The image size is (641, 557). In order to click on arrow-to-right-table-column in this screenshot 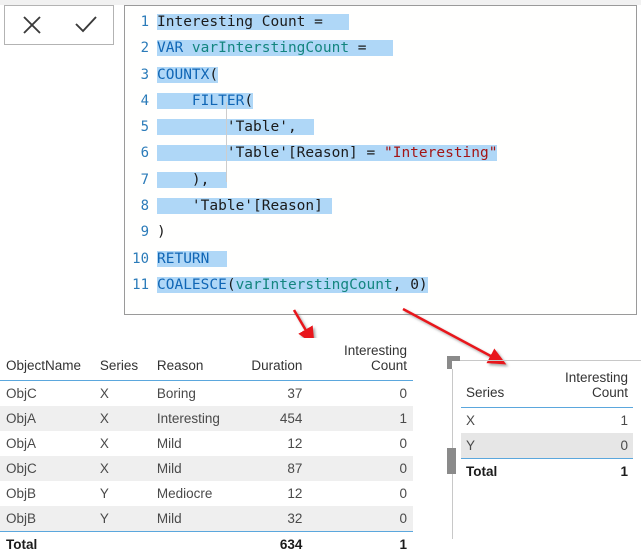, I will do `click(451, 335)`.